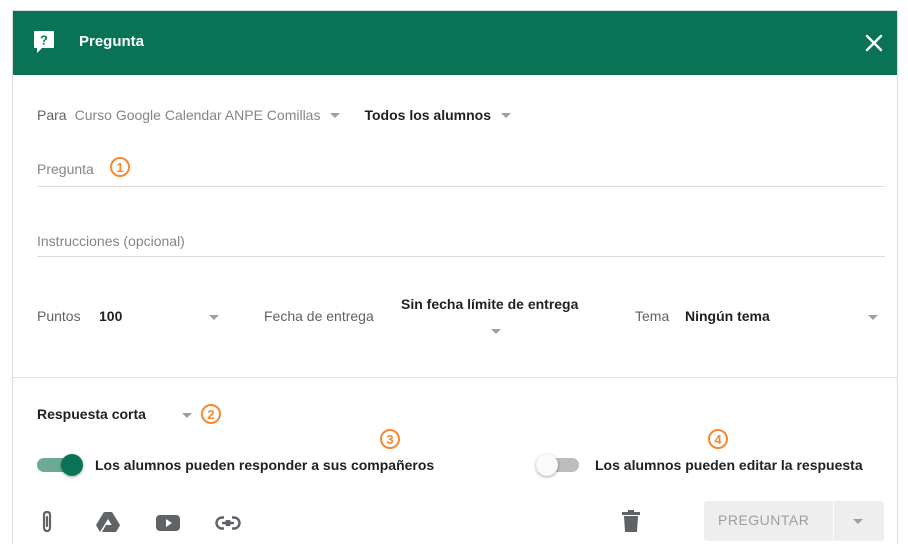  What do you see at coordinates (561, 465) in the screenshot?
I see `edit-toggle` at bounding box center [561, 465].